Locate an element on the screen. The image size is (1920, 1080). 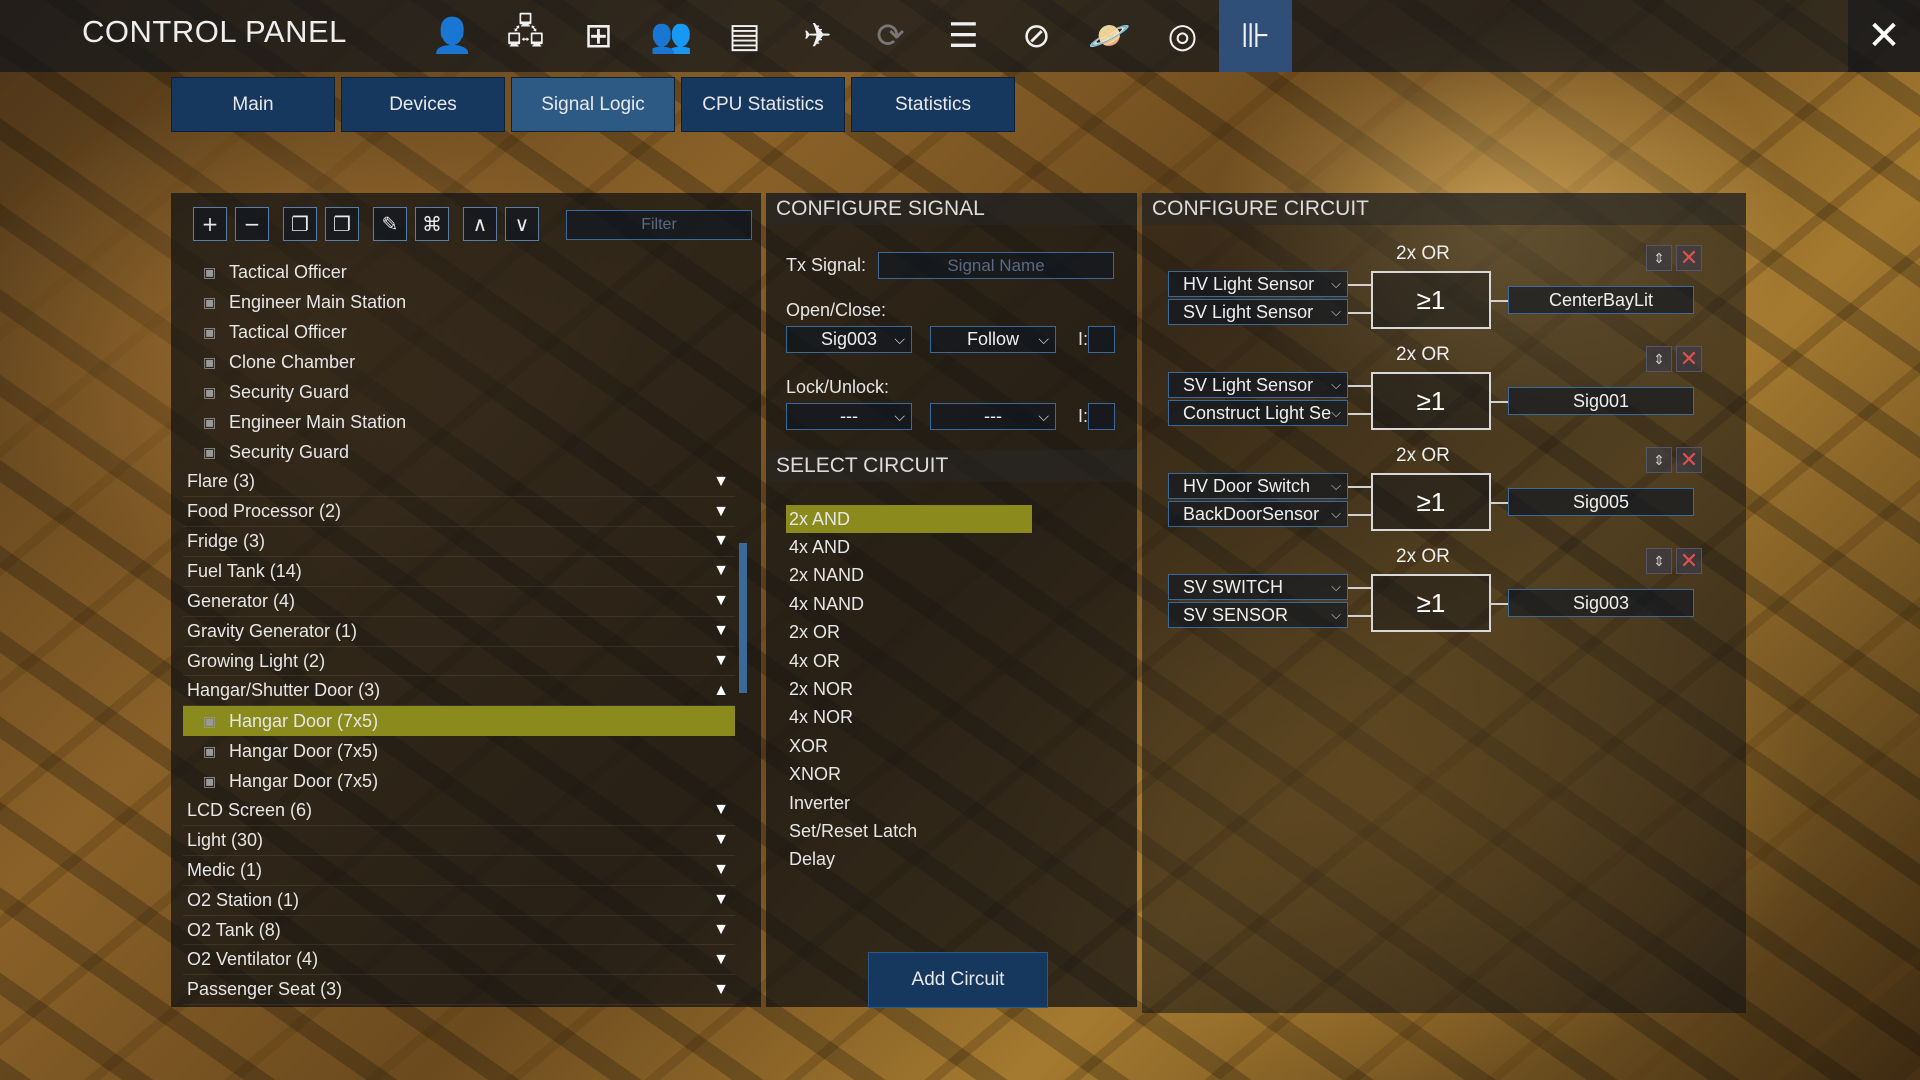
circuit-type-item: 2x OR is located at coordinates (909, 633).